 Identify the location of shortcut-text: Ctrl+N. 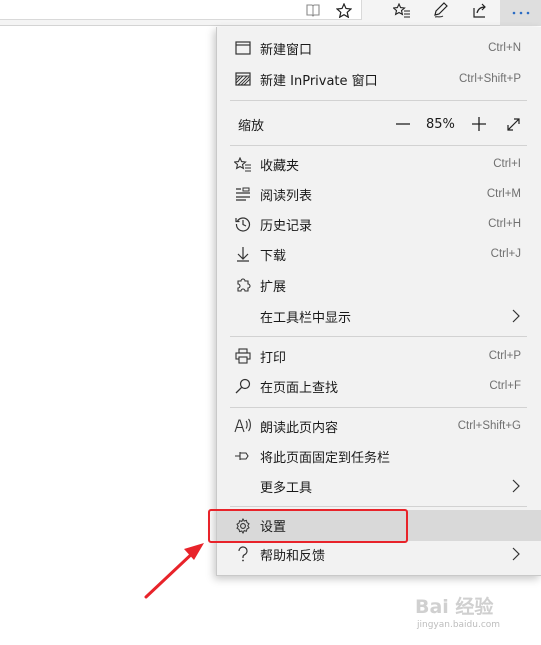
(504, 48).